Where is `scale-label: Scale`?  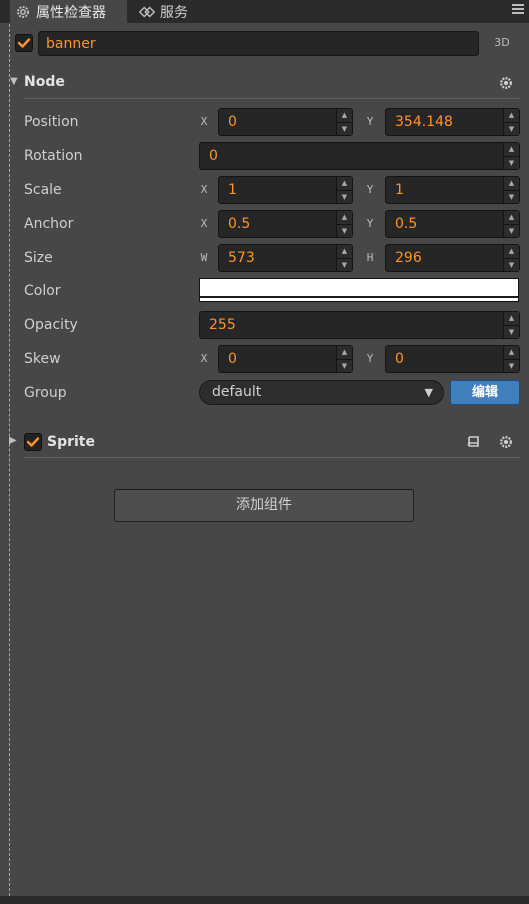 scale-label: Scale is located at coordinates (43, 190).